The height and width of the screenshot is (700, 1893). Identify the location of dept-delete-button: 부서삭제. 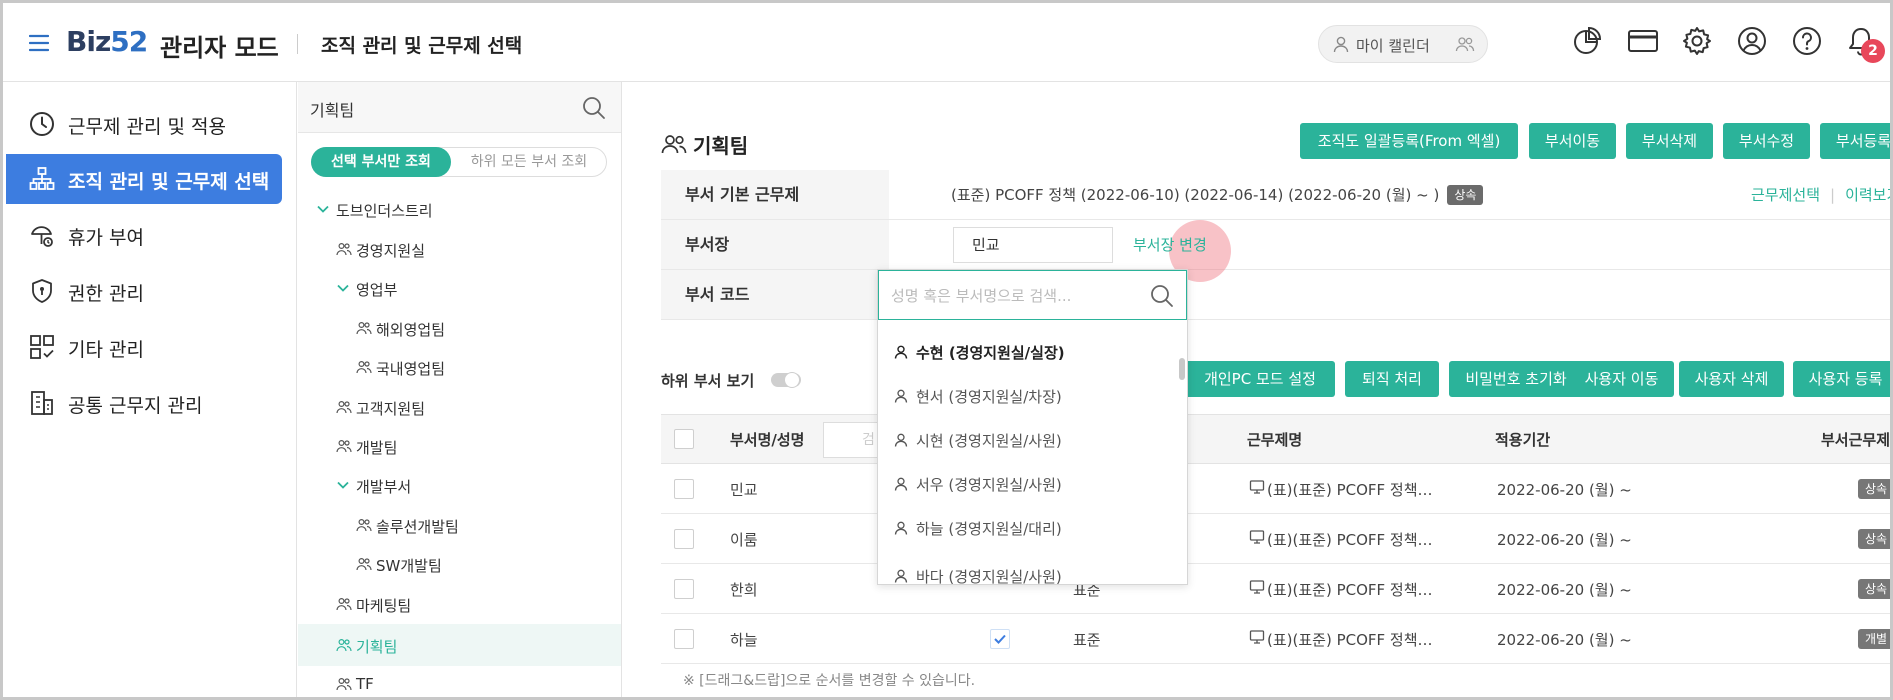
(1669, 141).